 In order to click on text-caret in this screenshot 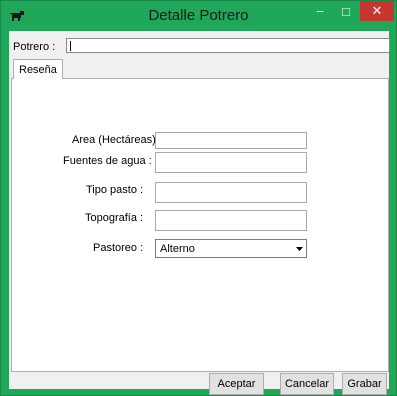, I will do `click(70, 46)`.